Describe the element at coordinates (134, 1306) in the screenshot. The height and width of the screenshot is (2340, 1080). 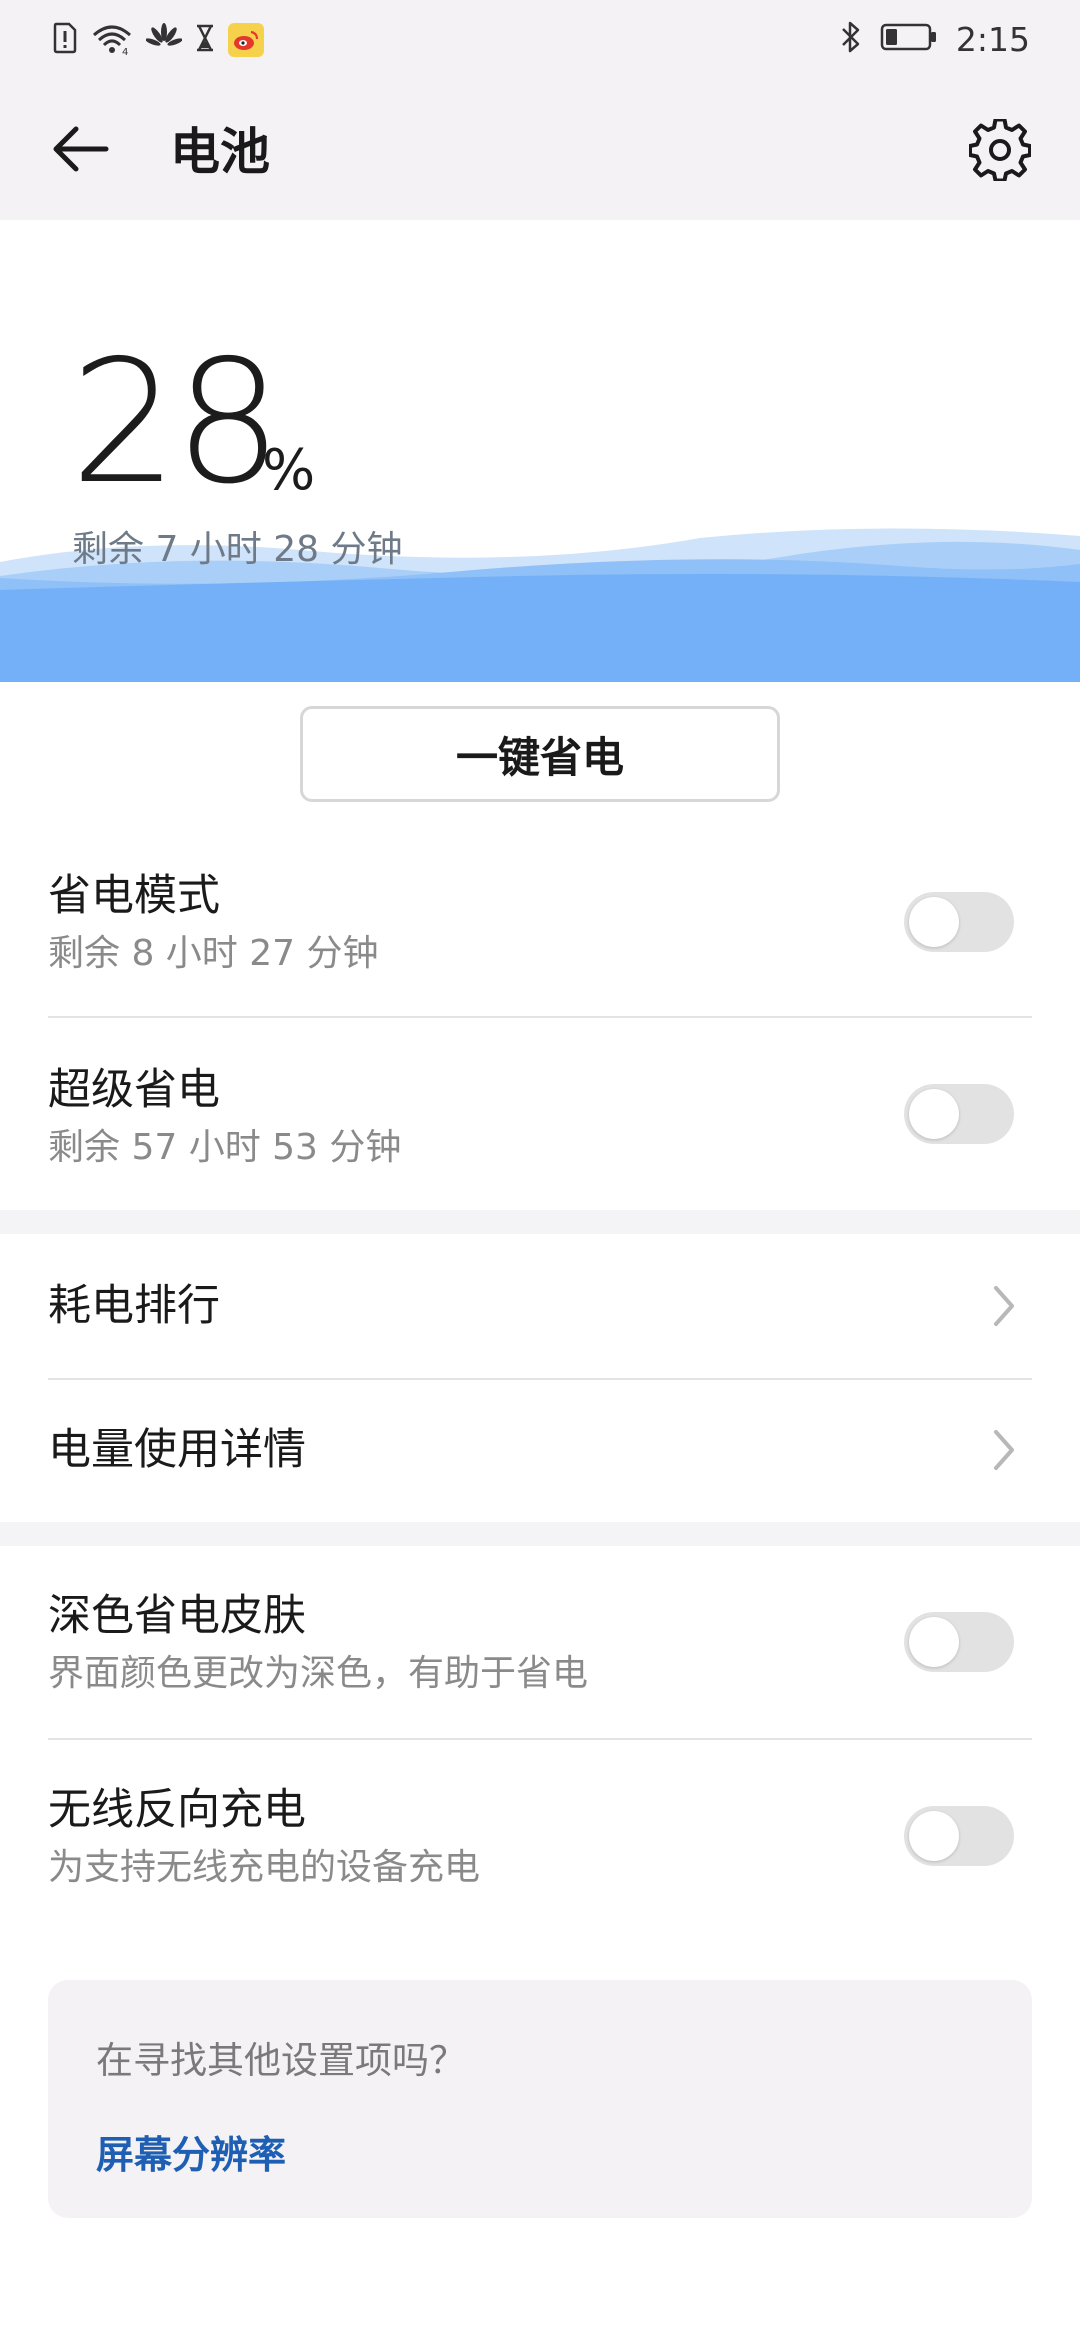
I see `row-title: 耗电排行` at that location.